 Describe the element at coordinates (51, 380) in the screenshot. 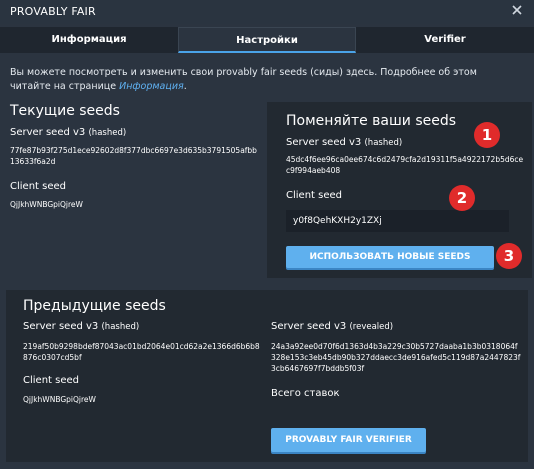

I see `prev-client-label: Client seed` at that location.